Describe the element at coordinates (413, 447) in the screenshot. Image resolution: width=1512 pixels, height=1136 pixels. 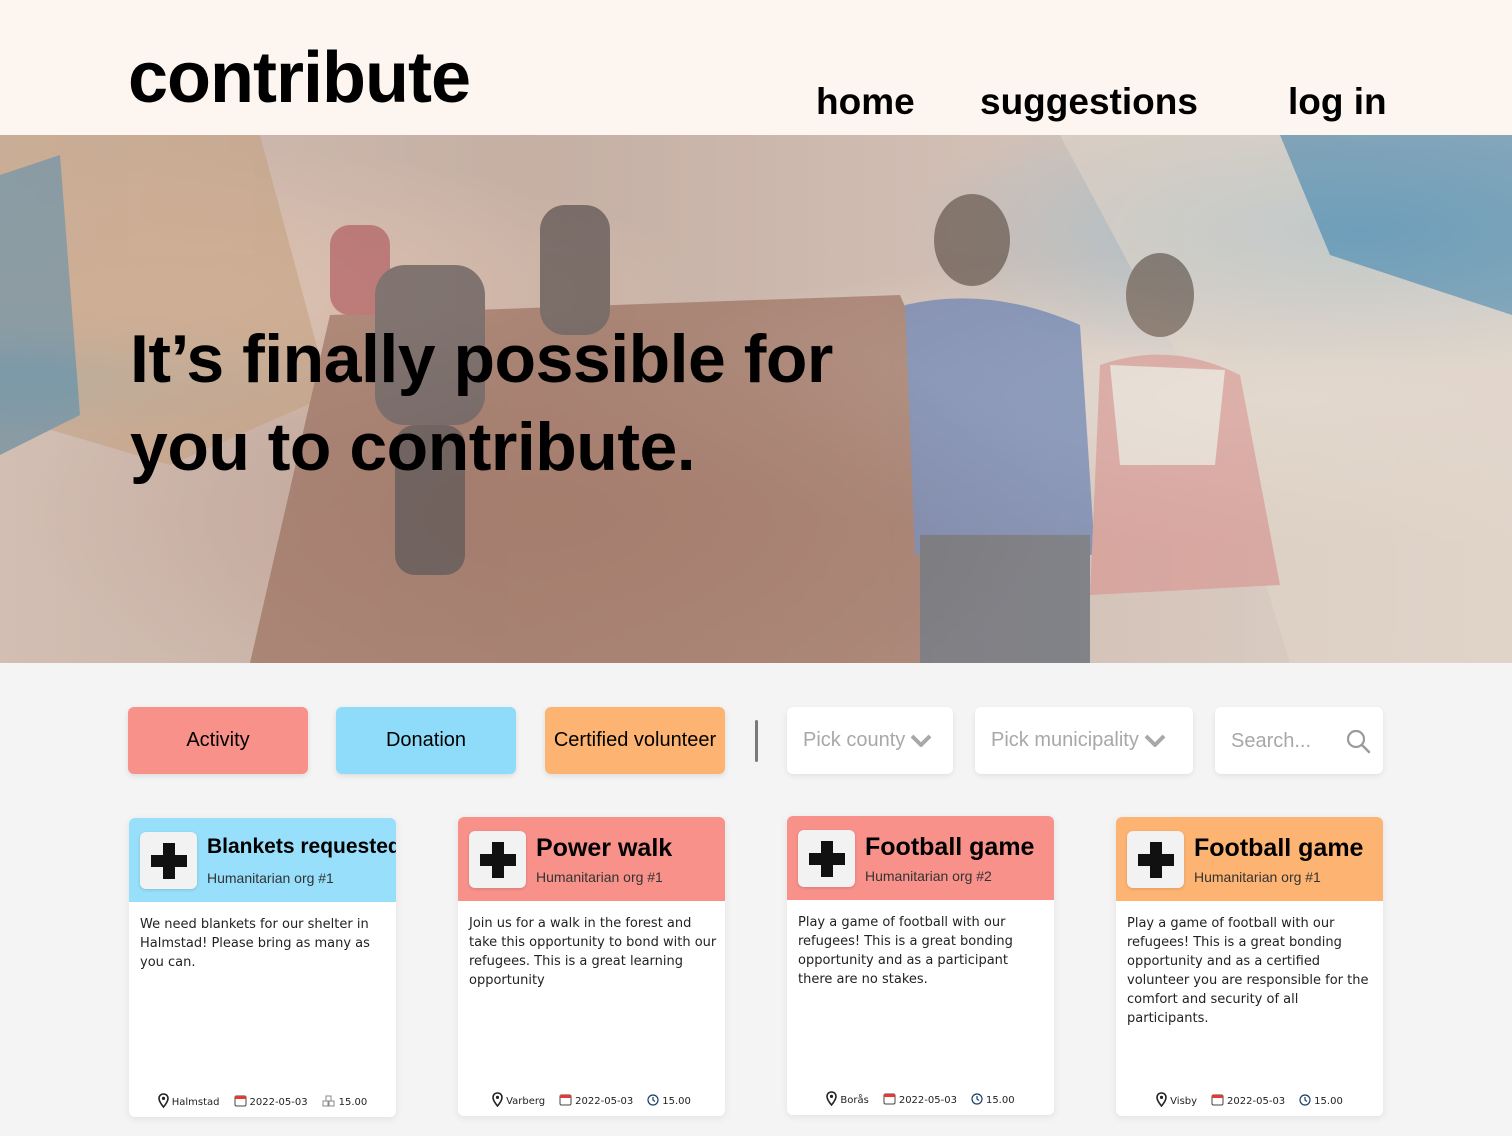
I see `hero-headline-line2: you to contribute.` at that location.